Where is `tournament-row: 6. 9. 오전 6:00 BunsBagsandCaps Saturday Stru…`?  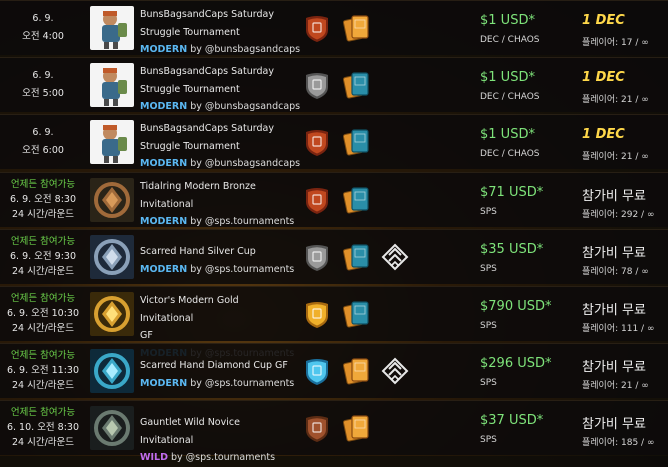 tournament-row: 6. 9. 오전 6:00 BunsBagsandCaps Saturday Stru… is located at coordinates (334, 141).